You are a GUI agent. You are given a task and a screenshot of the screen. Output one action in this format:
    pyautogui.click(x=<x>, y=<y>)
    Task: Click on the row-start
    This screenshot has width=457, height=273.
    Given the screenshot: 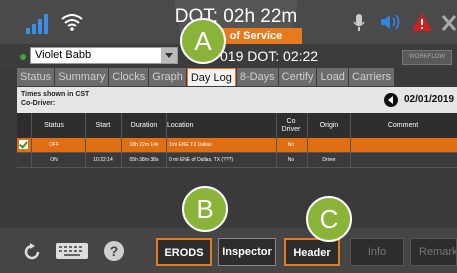 What is the action you would take?
    pyautogui.click(x=103, y=145)
    